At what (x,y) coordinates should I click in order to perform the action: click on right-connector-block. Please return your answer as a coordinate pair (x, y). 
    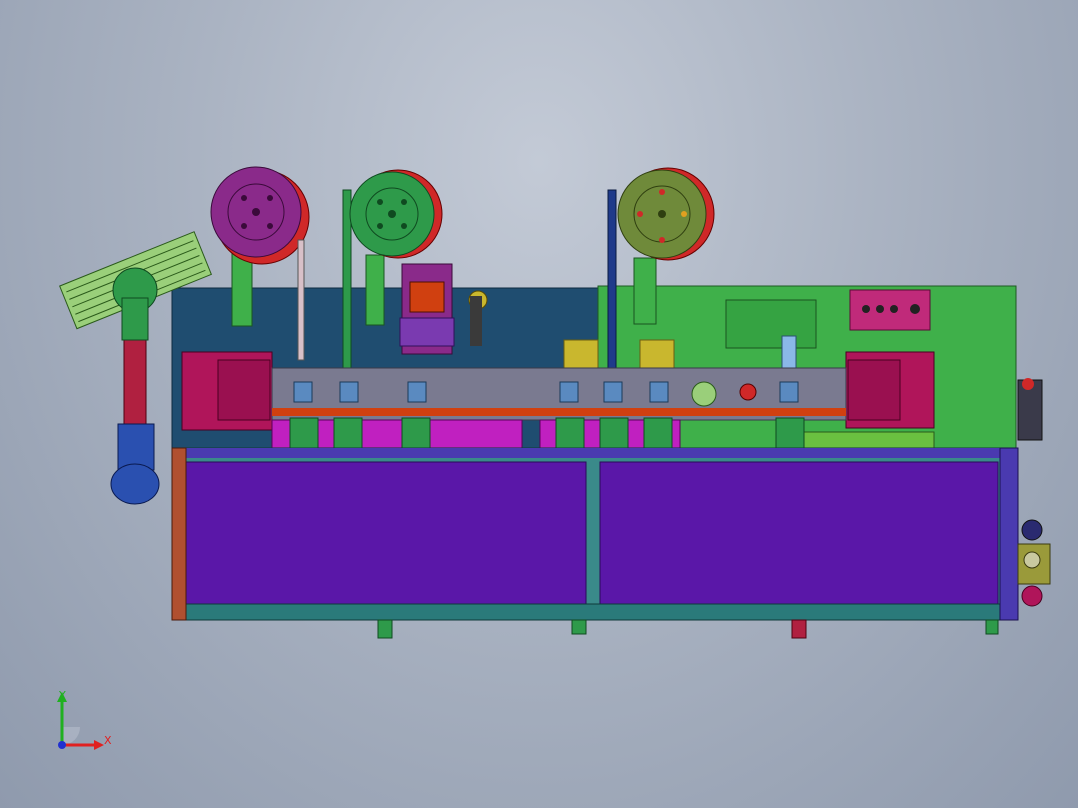
    Looking at the image, I should click on (1034, 492).